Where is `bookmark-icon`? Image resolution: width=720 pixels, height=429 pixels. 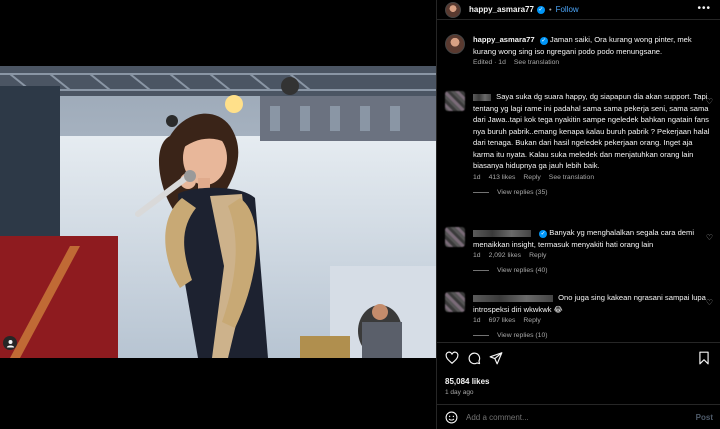 bookmark-icon is located at coordinates (704, 358).